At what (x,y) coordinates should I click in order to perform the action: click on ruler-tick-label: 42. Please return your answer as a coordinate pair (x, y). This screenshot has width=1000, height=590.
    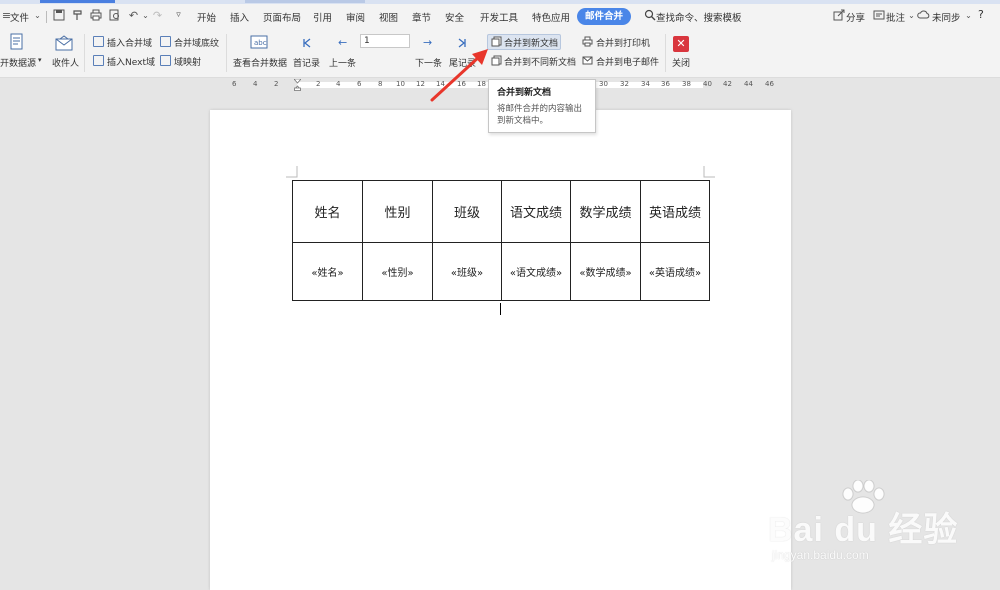
    Looking at the image, I should click on (727, 84).